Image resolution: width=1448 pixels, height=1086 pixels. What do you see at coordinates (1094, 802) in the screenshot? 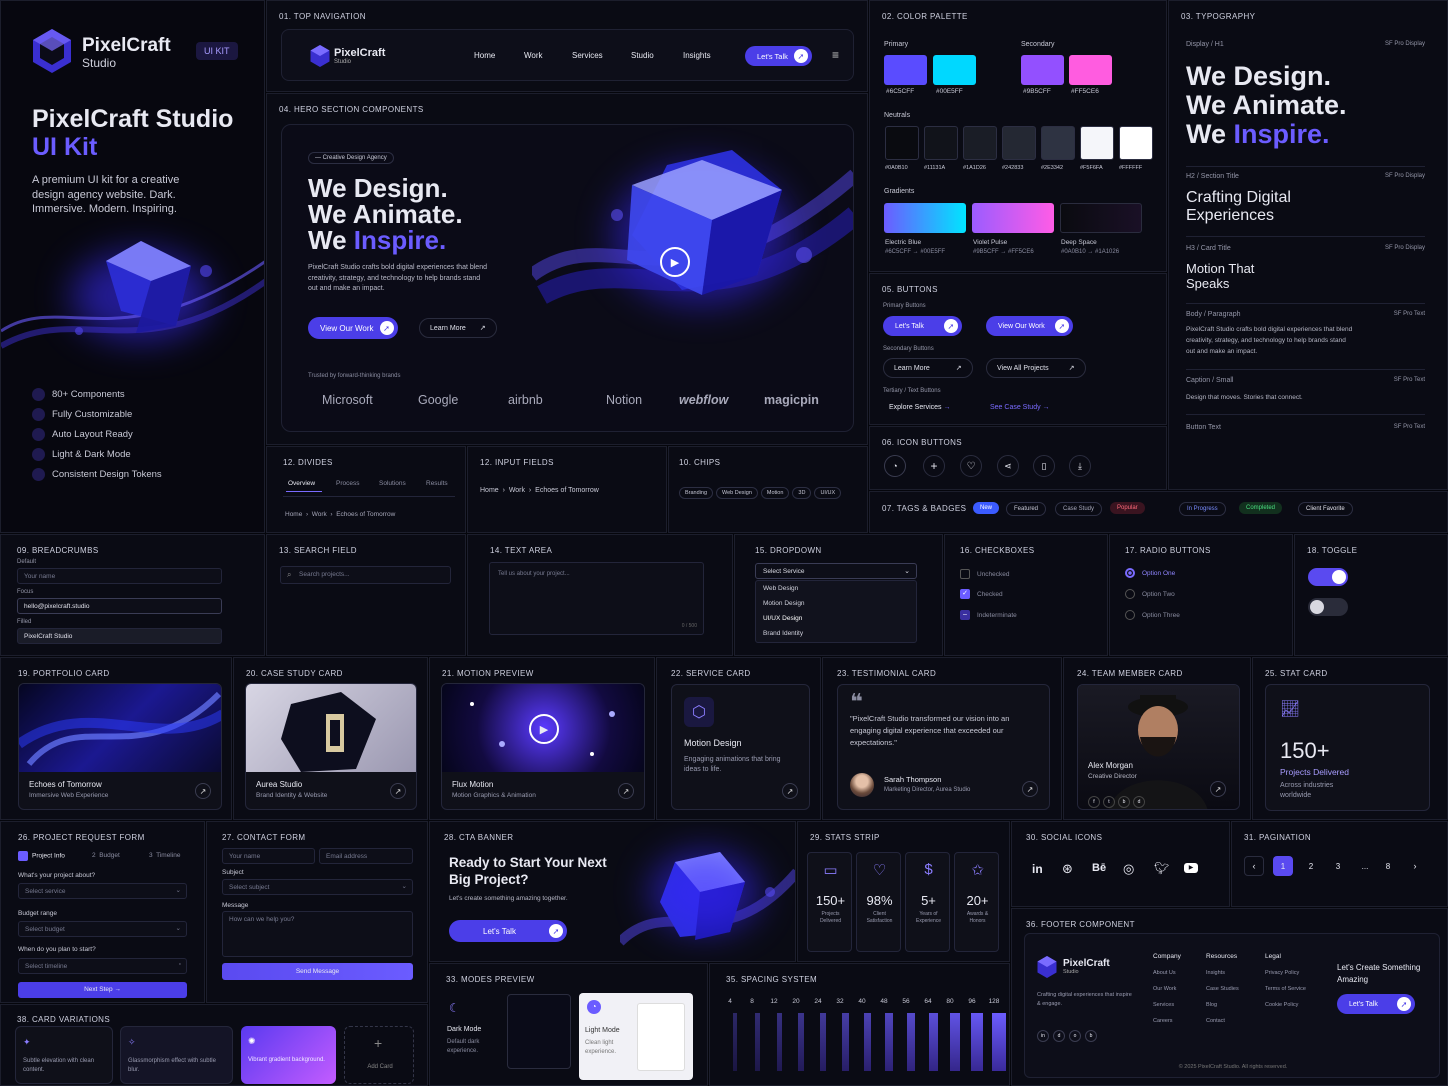
I see `facebook-icon: f` at bounding box center [1094, 802].